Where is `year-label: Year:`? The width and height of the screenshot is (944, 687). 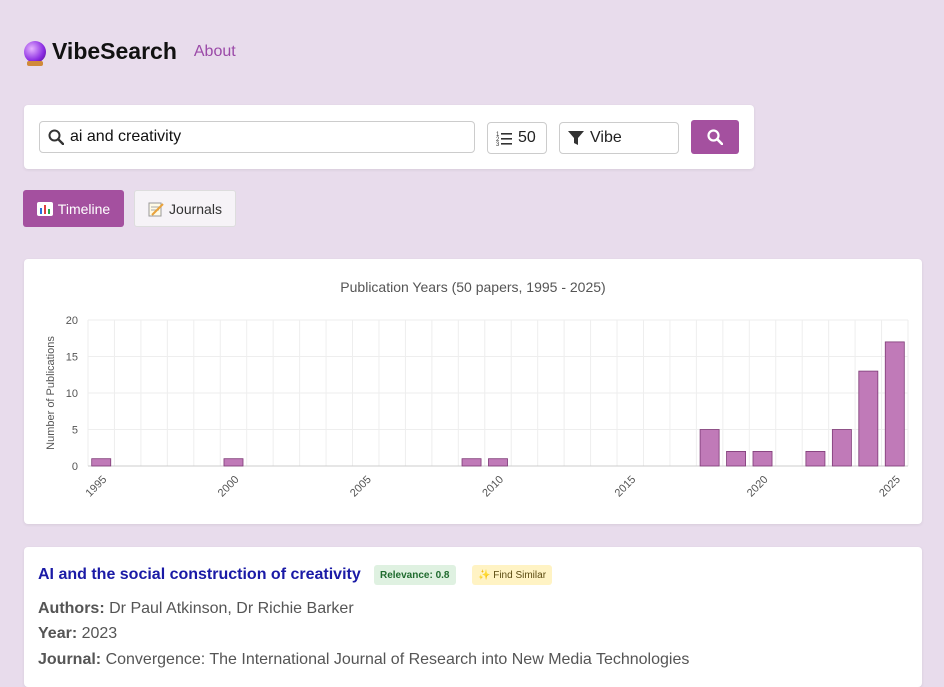
year-label: Year: is located at coordinates (58, 633).